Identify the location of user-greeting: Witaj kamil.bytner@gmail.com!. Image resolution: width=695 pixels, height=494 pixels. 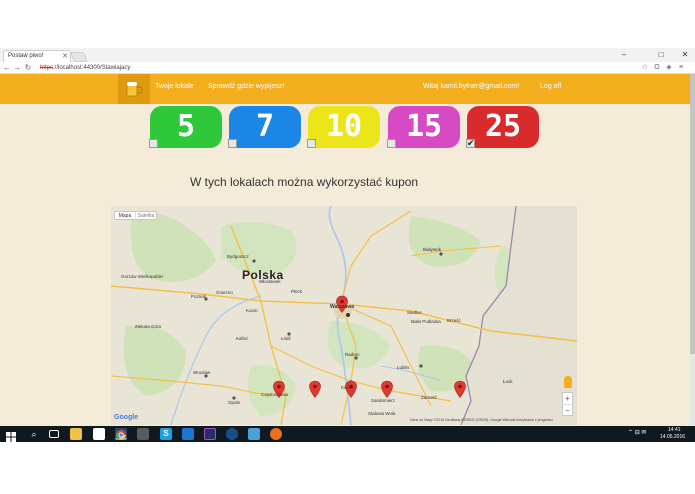
(471, 86).